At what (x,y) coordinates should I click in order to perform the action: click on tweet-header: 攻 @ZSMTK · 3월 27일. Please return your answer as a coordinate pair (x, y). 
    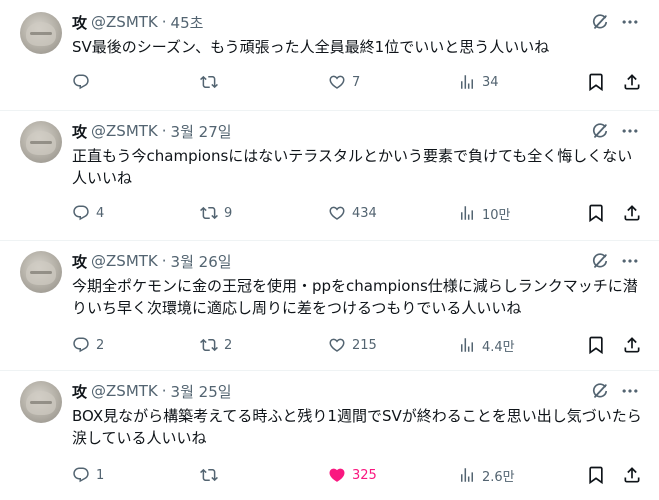
    Looking at the image, I should click on (152, 131).